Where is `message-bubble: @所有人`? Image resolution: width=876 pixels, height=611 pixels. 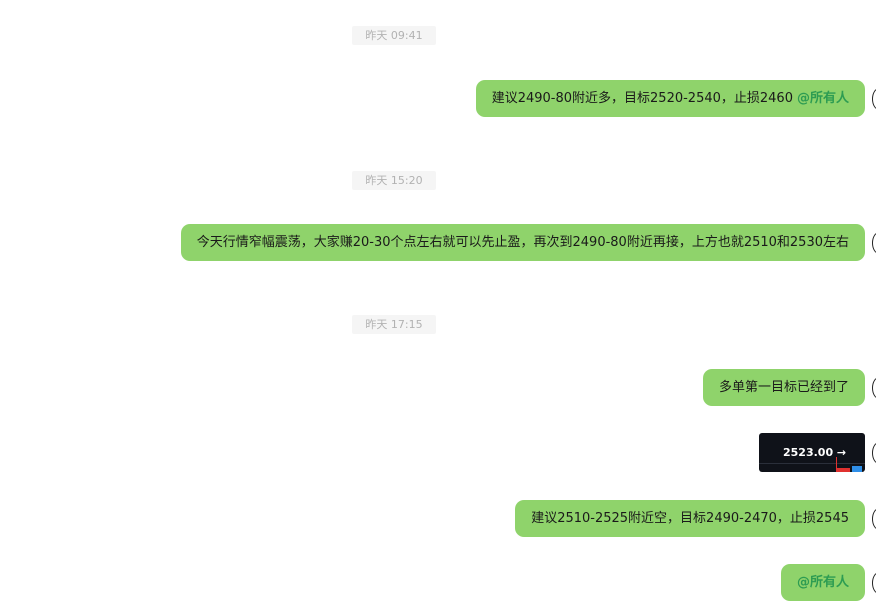 message-bubble: @所有人 is located at coordinates (822, 582).